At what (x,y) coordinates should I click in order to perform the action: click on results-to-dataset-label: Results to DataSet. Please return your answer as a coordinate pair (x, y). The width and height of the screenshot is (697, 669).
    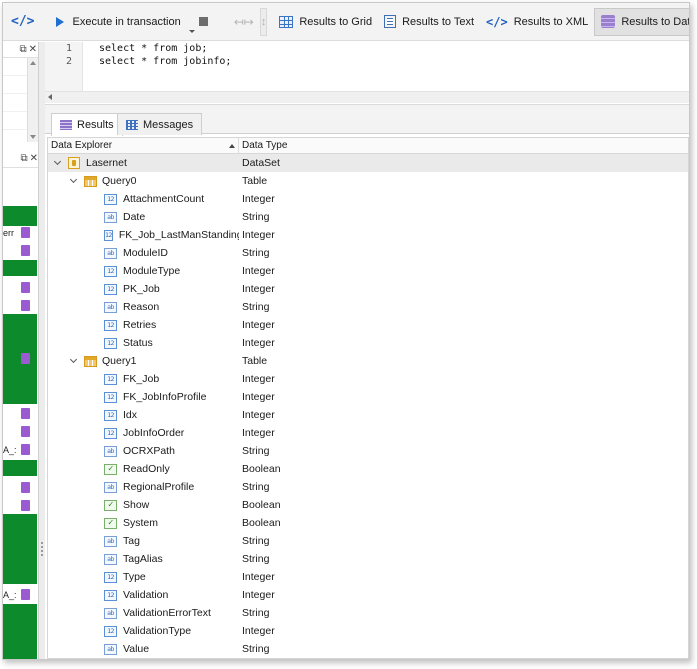
    Looking at the image, I should click on (655, 21).